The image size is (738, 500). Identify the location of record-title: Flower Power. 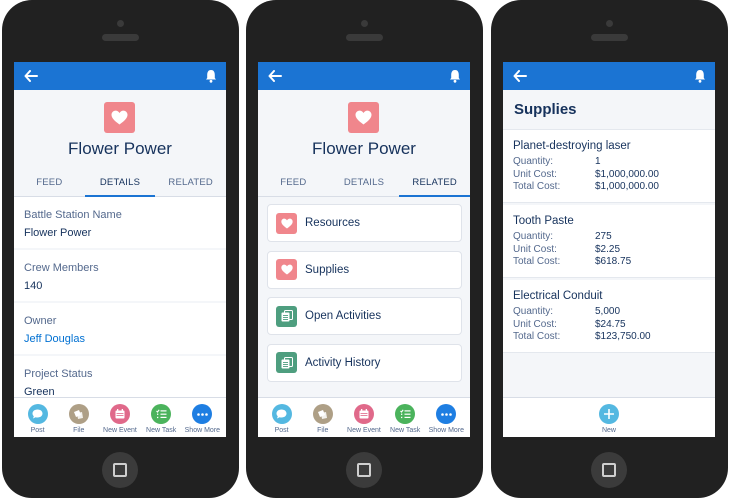
(364, 148).